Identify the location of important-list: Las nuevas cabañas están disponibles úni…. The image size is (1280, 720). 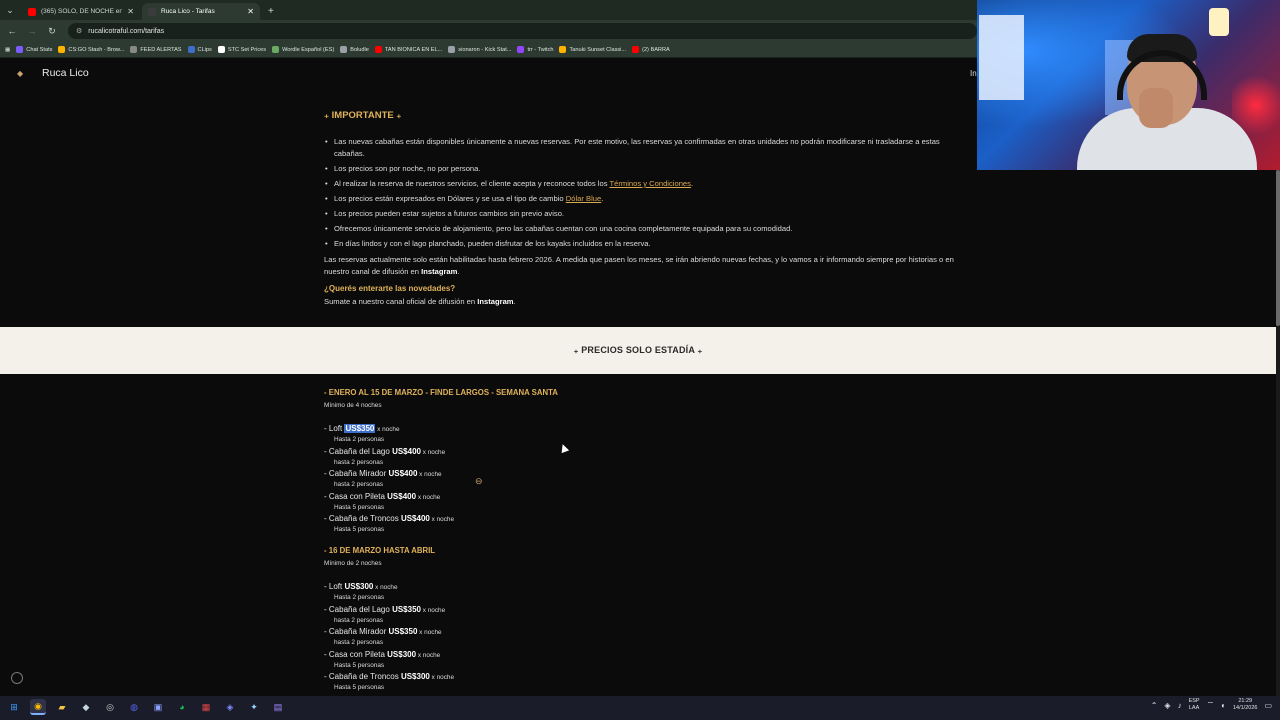
(639, 194).